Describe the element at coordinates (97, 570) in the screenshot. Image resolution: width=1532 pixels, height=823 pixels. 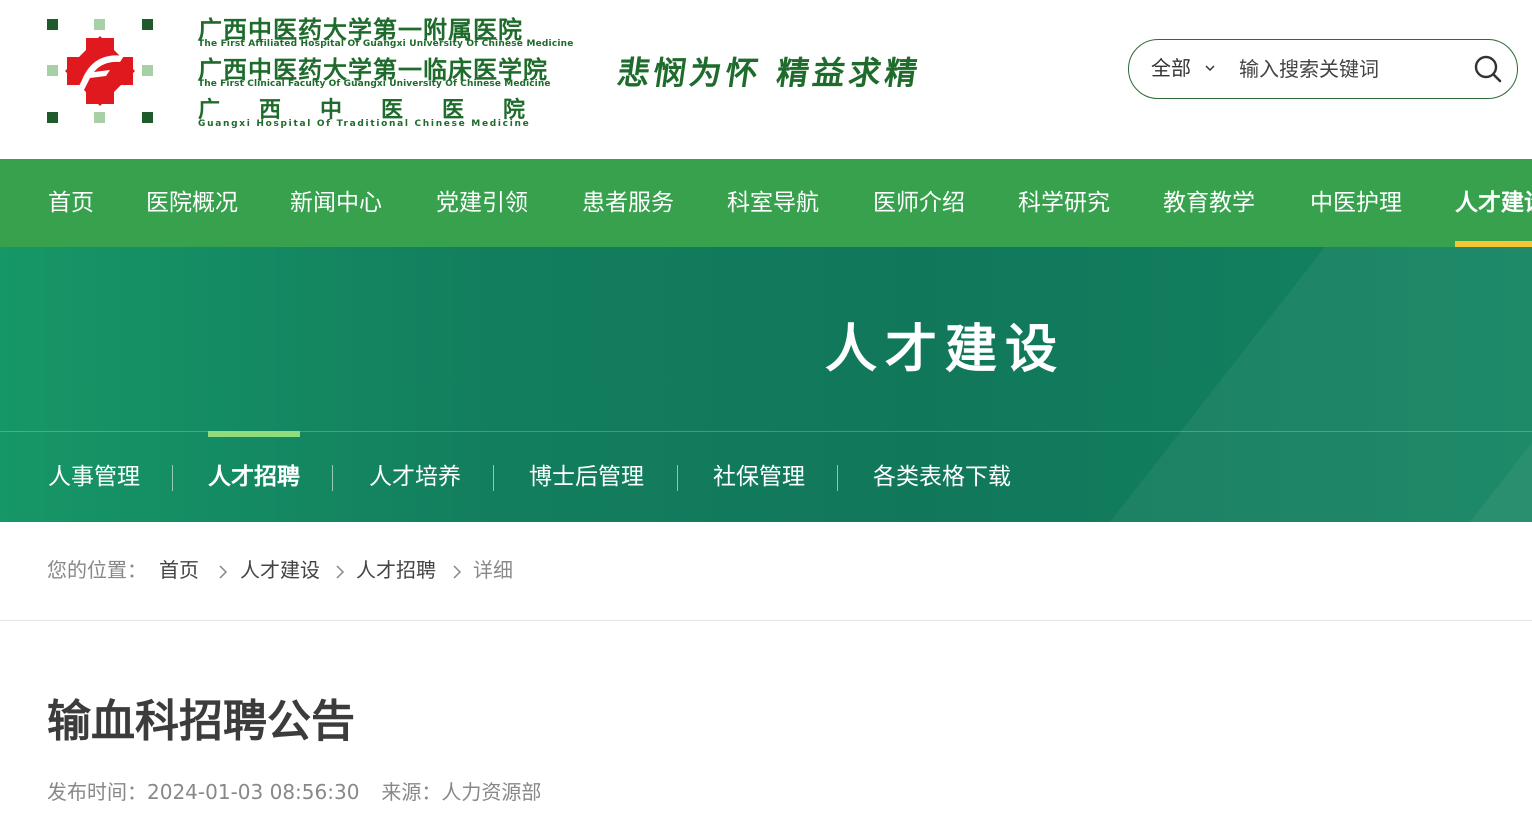
I see `breadcrumb-prefix: 您的位置：` at that location.